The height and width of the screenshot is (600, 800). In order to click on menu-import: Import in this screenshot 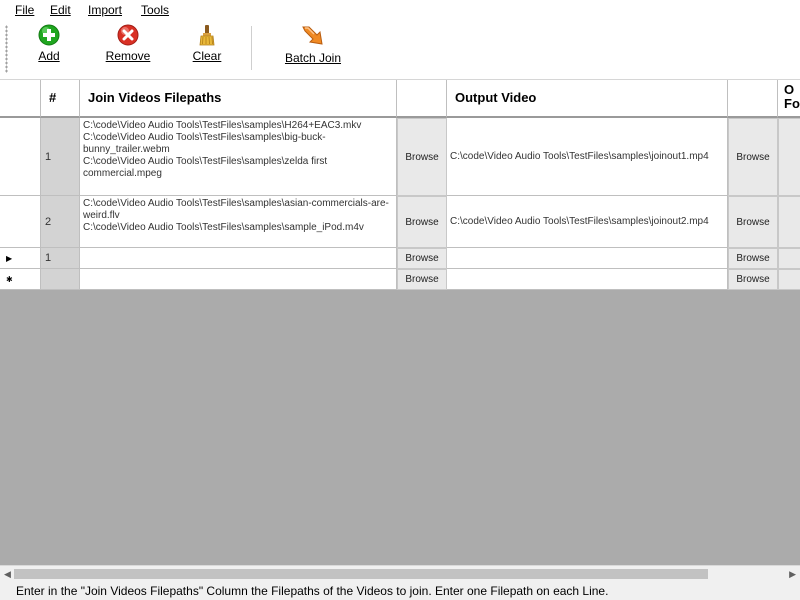, I will do `click(105, 10)`.